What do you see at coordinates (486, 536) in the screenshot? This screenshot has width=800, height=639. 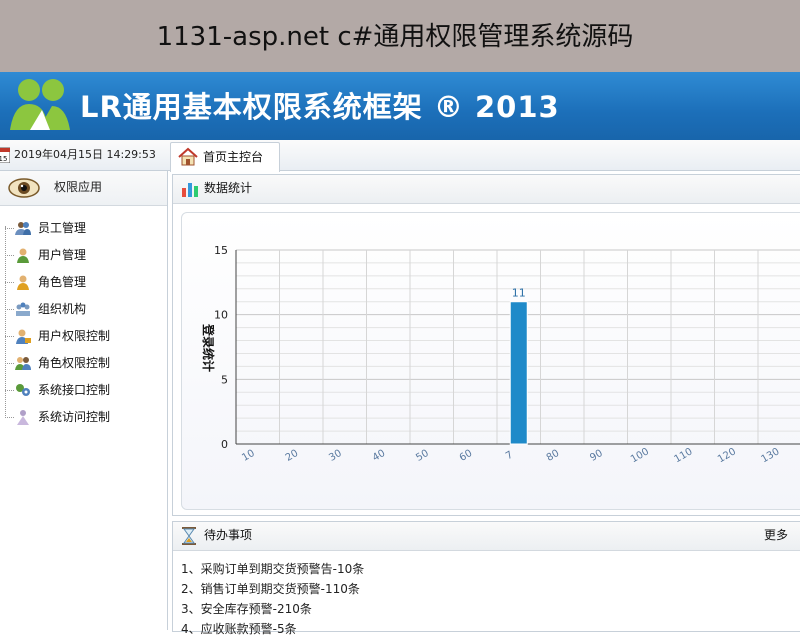 I see `todo-panel-header: 待办事项 更多` at bounding box center [486, 536].